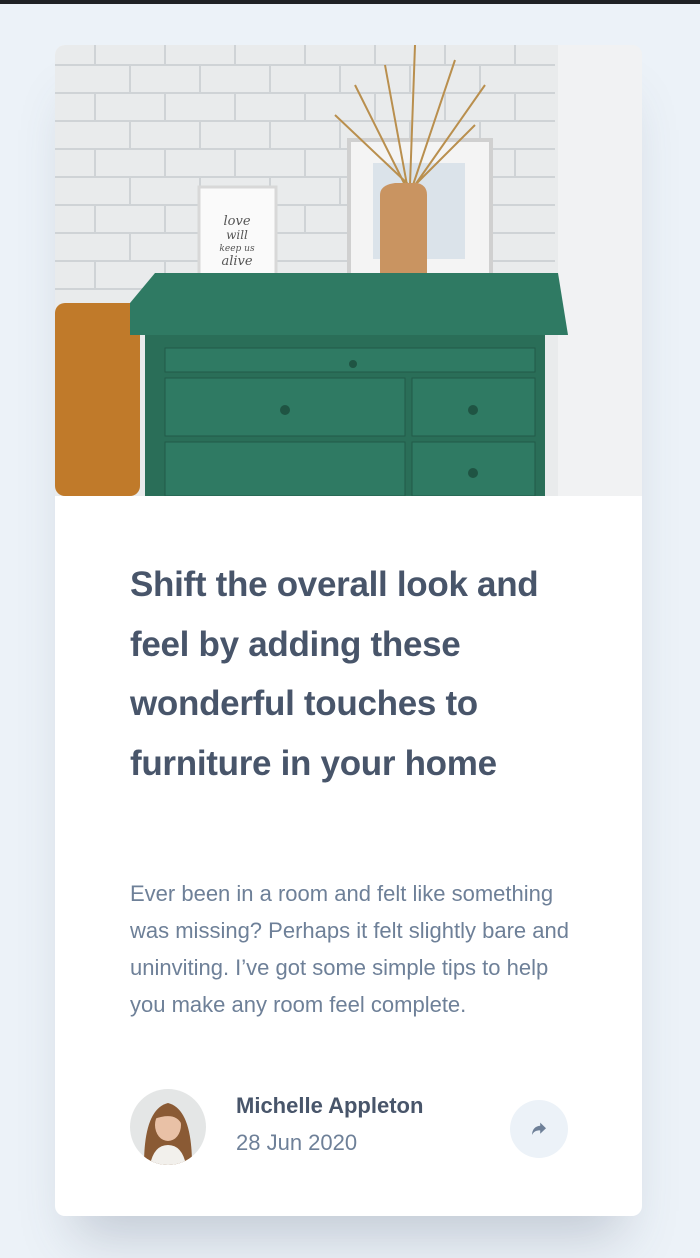 Image resolution: width=700 pixels, height=1258 pixels. I want to click on share-button, so click(539, 1129).